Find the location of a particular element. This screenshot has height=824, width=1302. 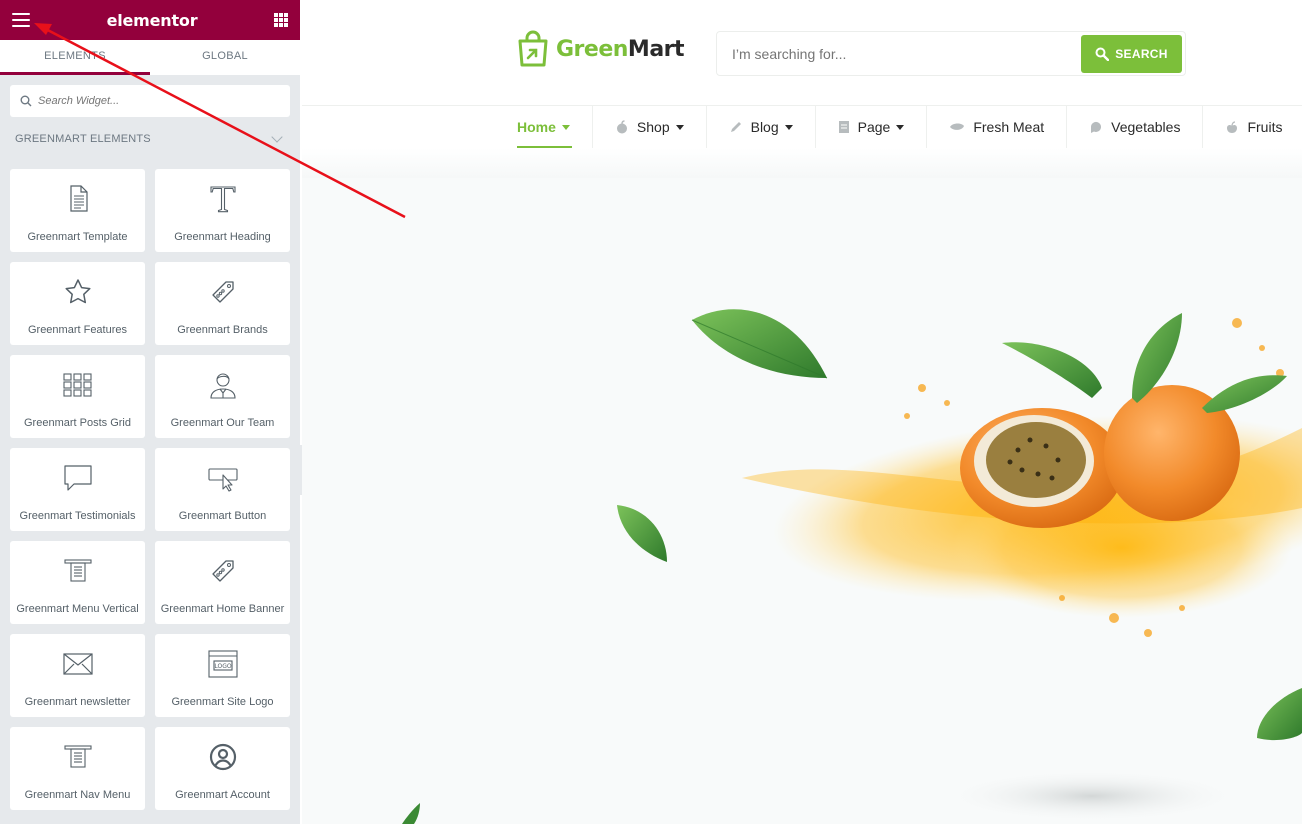

product-search-input is located at coordinates (899, 53).